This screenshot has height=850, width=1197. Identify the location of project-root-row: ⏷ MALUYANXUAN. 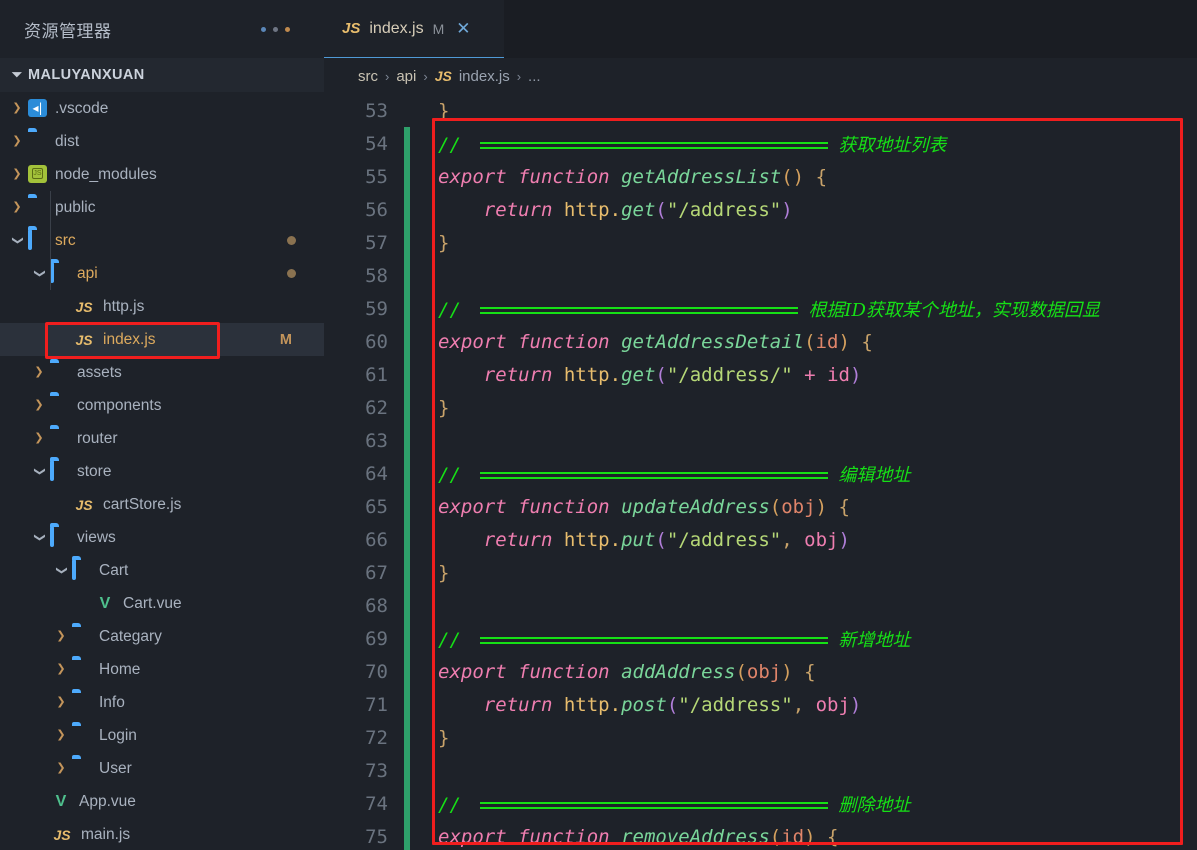
(162, 75).